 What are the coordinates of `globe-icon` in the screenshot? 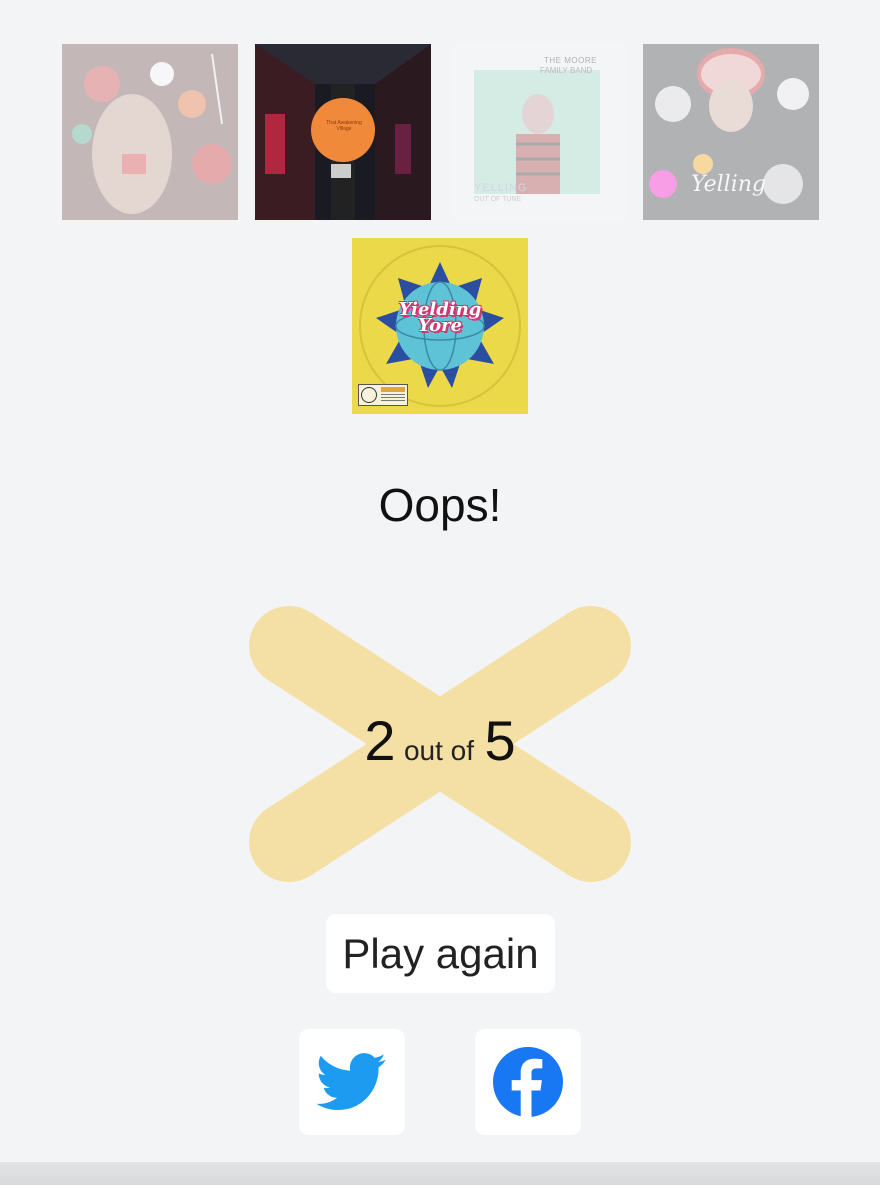 It's located at (369, 395).